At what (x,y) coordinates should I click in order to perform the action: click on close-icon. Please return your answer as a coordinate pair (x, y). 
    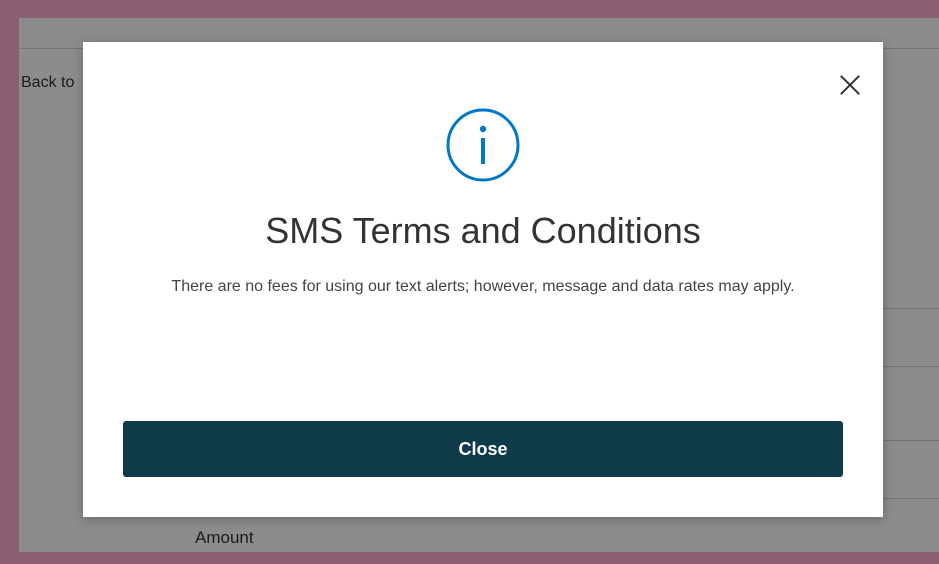
    Looking at the image, I should click on (850, 85).